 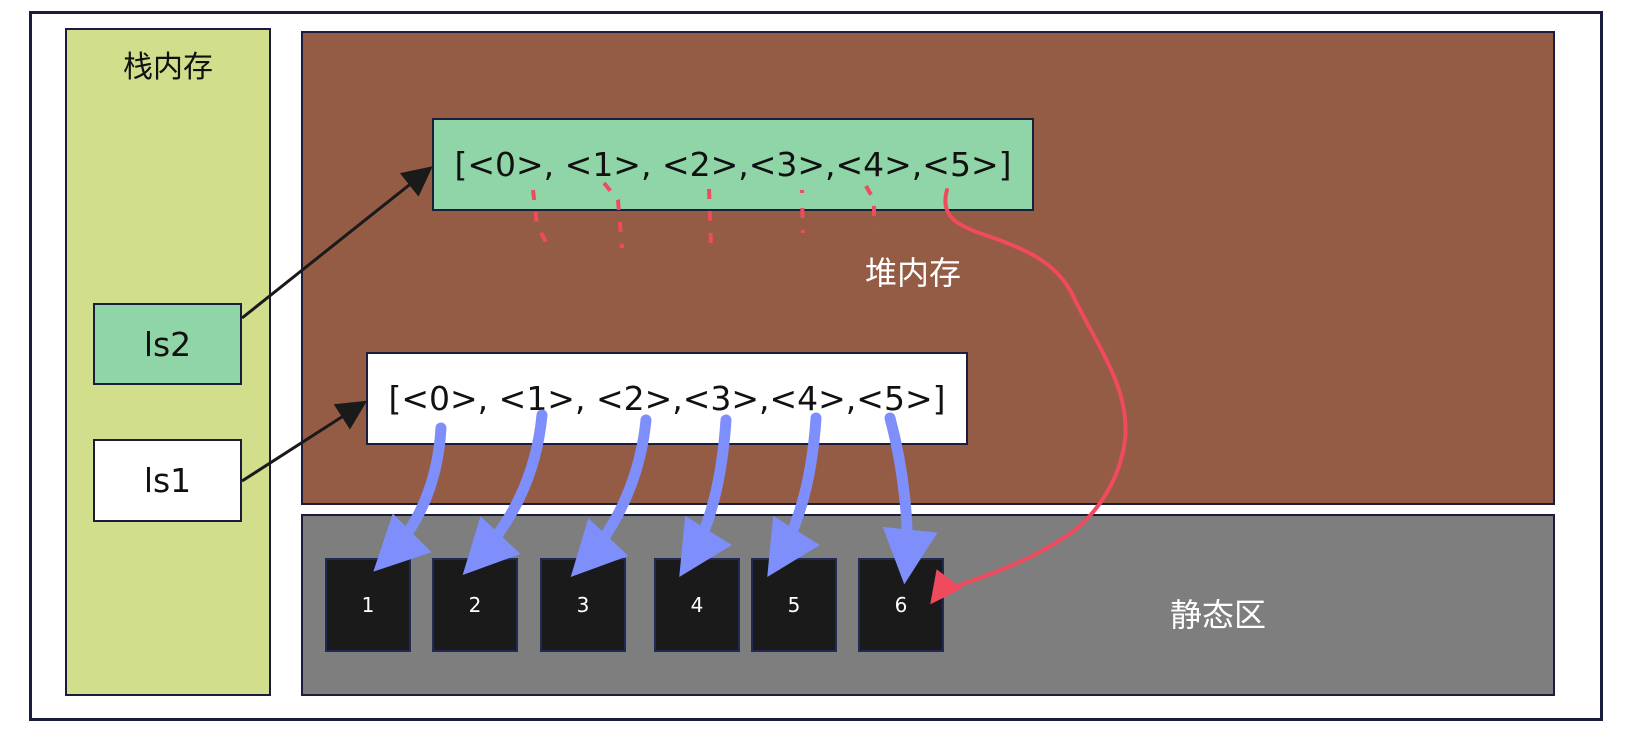 I want to click on int-object-4: 4, so click(x=697, y=605).